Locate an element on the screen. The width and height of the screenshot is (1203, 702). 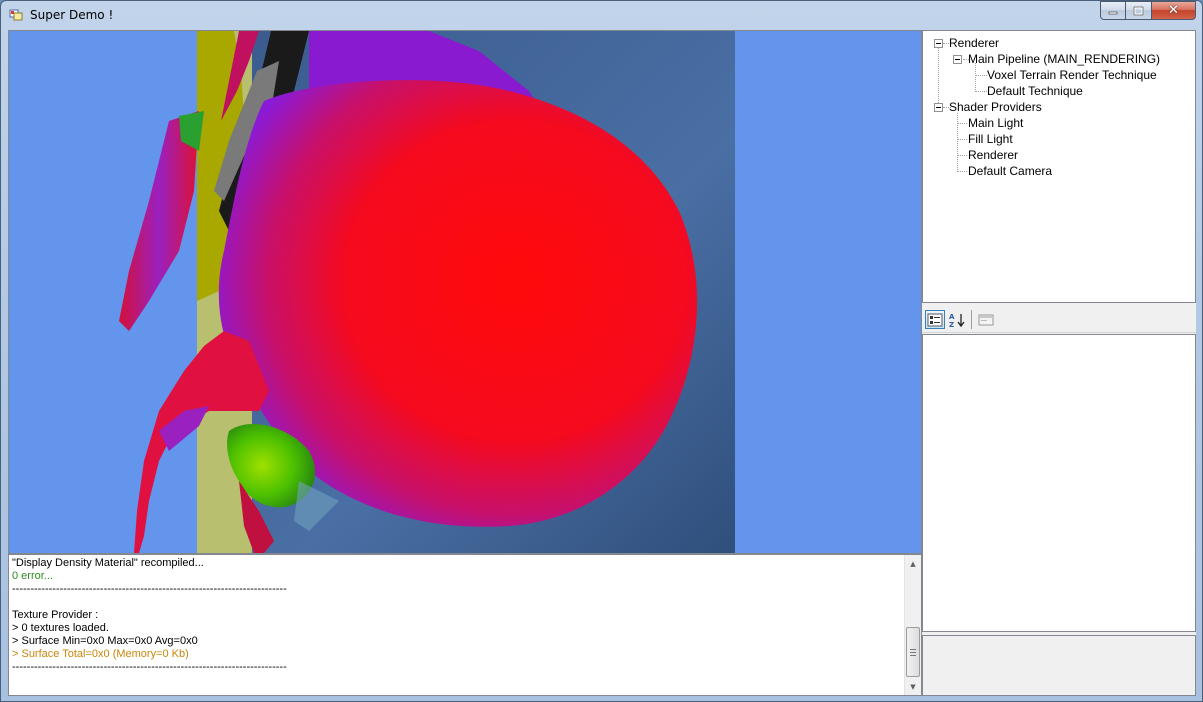
scroll-up-arrow-icon: ▲ is located at coordinates (913, 563).